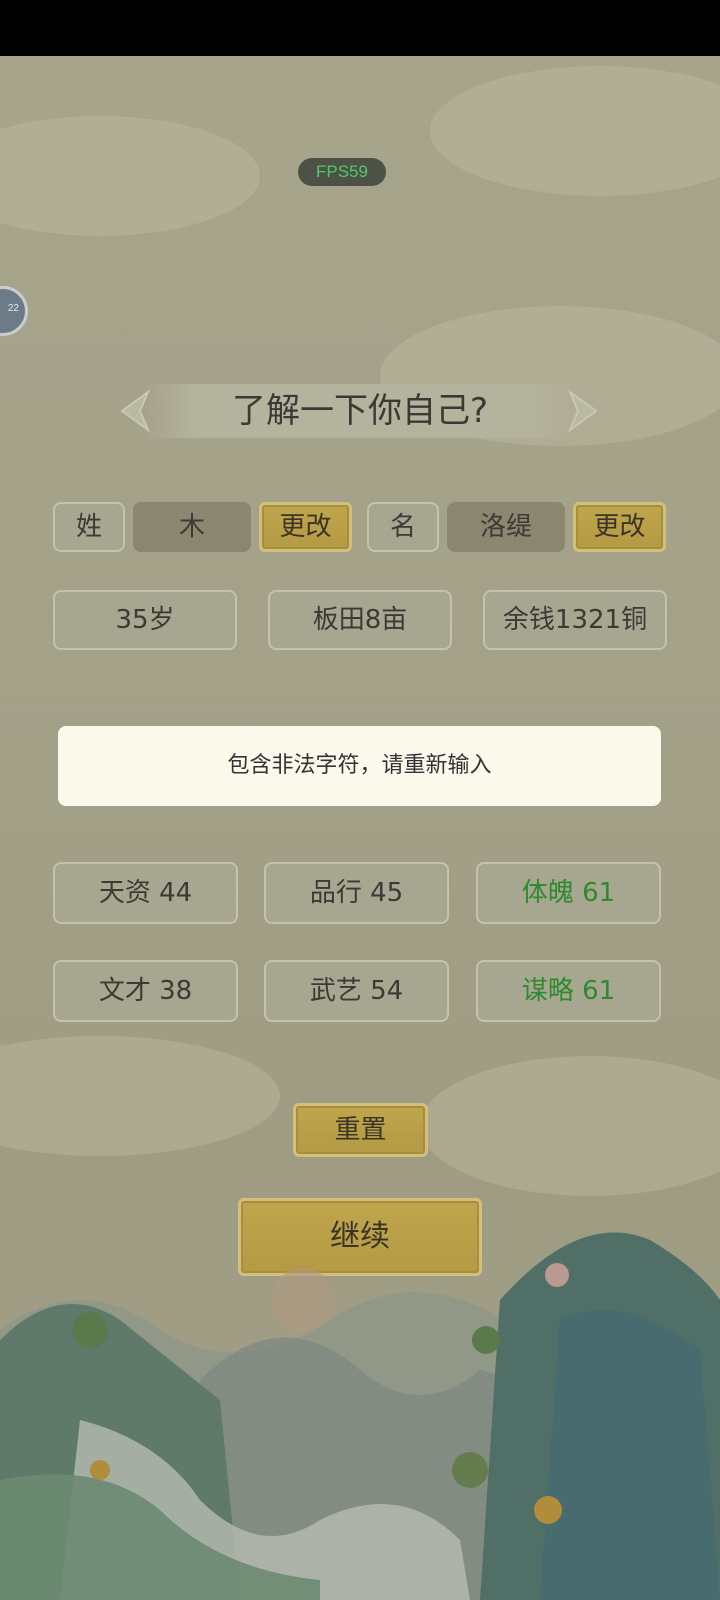 The width and height of the screenshot is (720, 1600). Describe the element at coordinates (356, 893) in the screenshot. I see `stat-conduct: 品行 45` at that location.